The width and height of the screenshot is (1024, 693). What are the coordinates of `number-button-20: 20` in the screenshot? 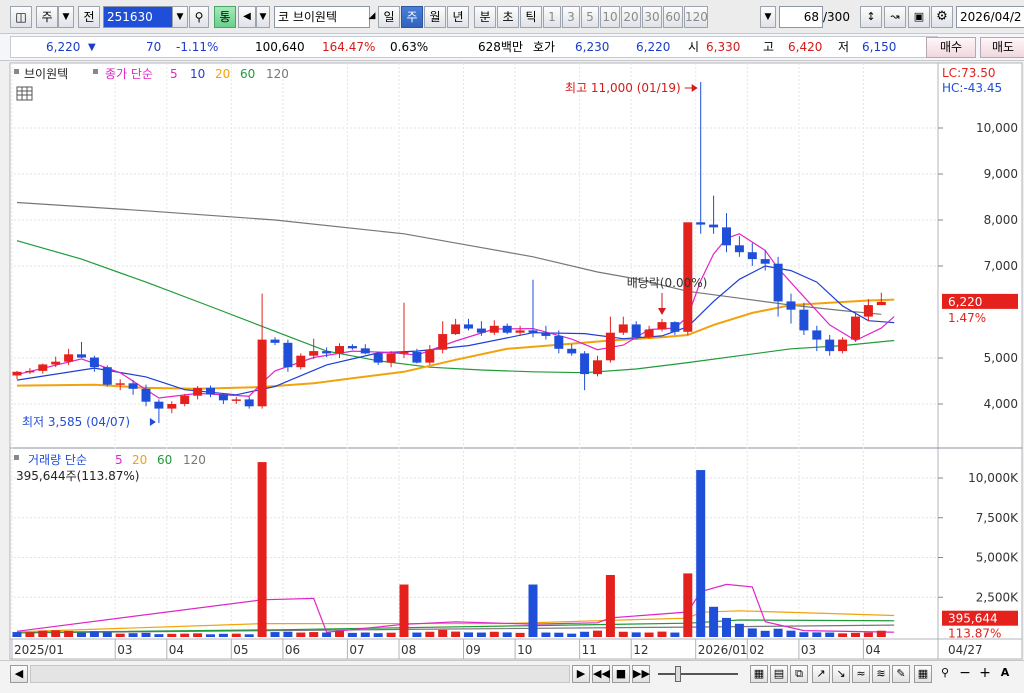 It's located at (631, 17).